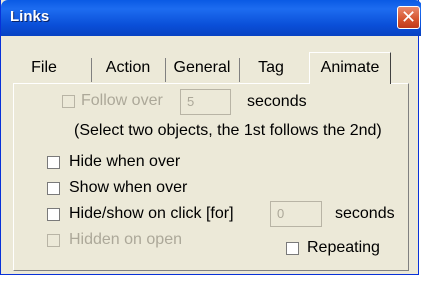 Image resolution: width=421 pixels, height=281 pixels. I want to click on tab-action: Action, so click(128, 68).